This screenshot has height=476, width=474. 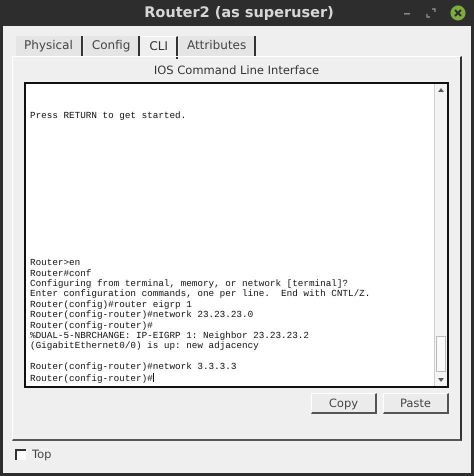 What do you see at coordinates (440, 235) in the screenshot?
I see `scroll-bar` at bounding box center [440, 235].